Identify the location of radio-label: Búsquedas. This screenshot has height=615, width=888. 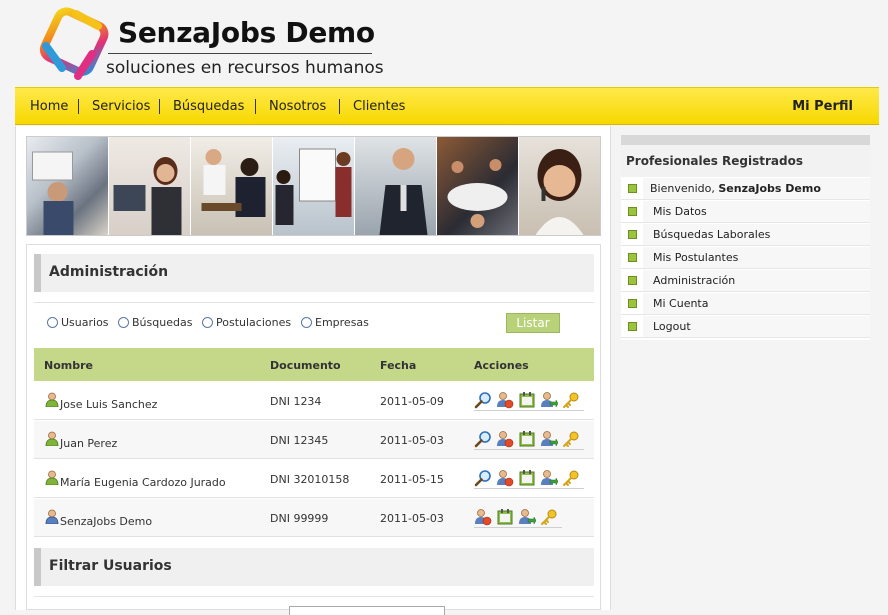
(162, 322).